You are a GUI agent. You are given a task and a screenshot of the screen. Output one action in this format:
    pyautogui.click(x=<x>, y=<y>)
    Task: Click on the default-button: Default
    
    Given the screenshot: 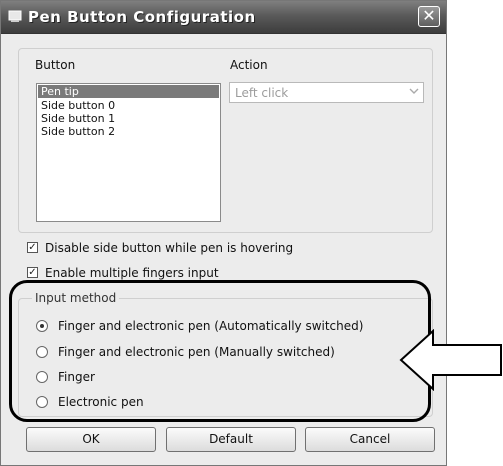 What is the action you would take?
    pyautogui.click(x=231, y=439)
    